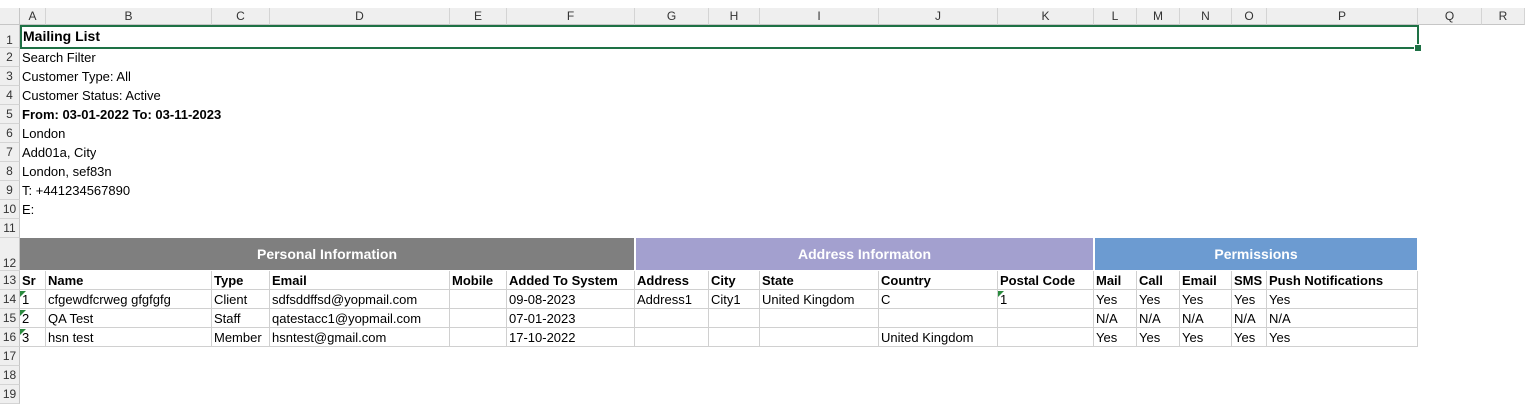 The width and height of the screenshot is (1525, 404). I want to click on table-header-cell: Address, so click(672, 280).